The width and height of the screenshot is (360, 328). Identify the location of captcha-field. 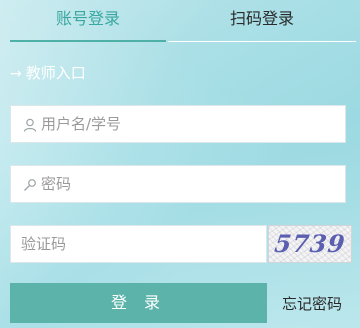
(138, 244).